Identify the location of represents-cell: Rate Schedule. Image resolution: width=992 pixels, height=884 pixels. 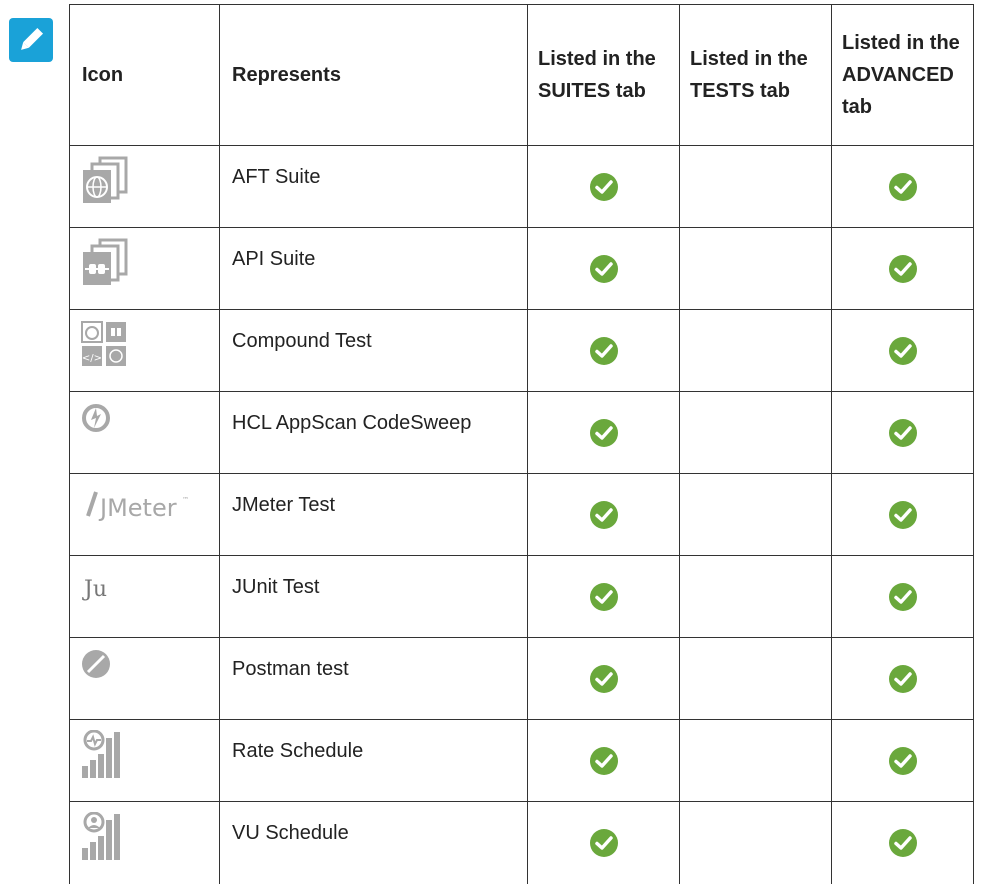
(373, 760).